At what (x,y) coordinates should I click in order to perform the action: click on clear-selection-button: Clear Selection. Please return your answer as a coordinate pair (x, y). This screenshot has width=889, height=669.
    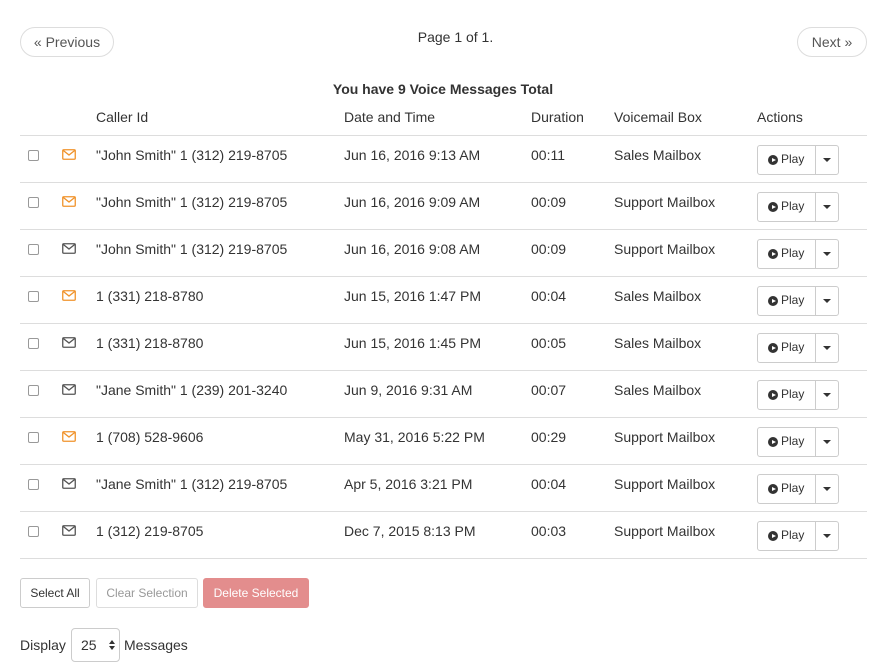
    Looking at the image, I should click on (147, 593).